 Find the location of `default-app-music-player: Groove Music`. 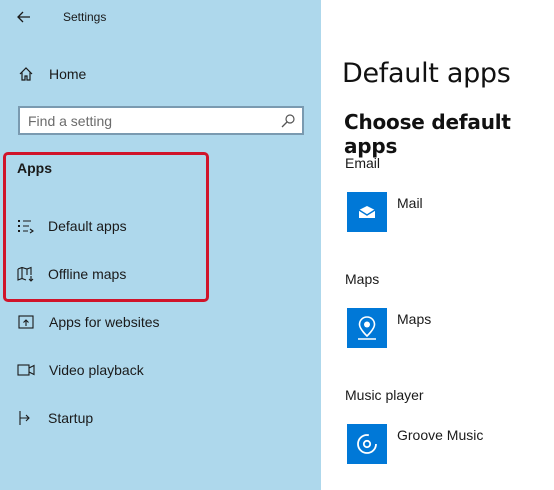

default-app-music-player: Groove Music is located at coordinates (437, 450).